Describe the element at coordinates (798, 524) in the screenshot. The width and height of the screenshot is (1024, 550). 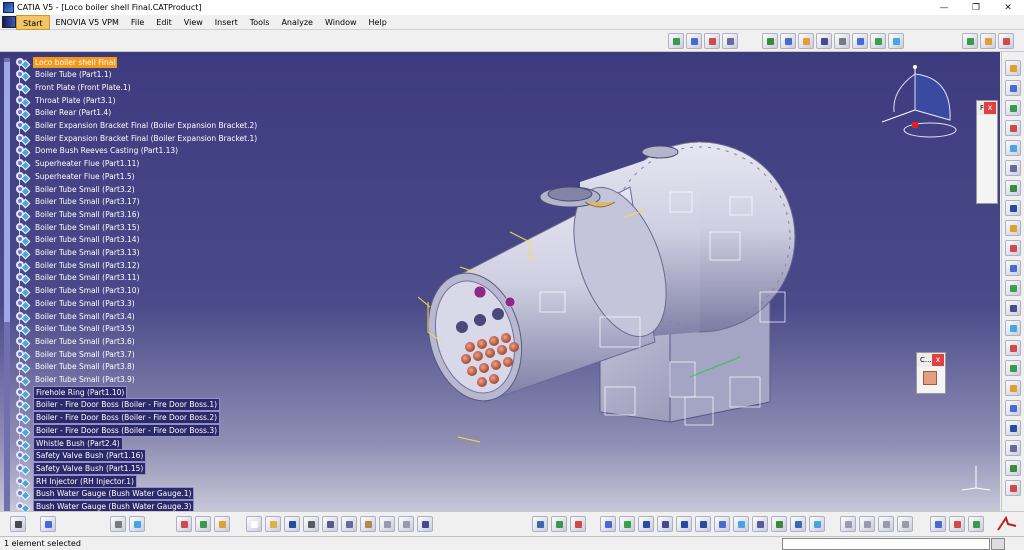
I see `swap-visible-space-icon` at that location.